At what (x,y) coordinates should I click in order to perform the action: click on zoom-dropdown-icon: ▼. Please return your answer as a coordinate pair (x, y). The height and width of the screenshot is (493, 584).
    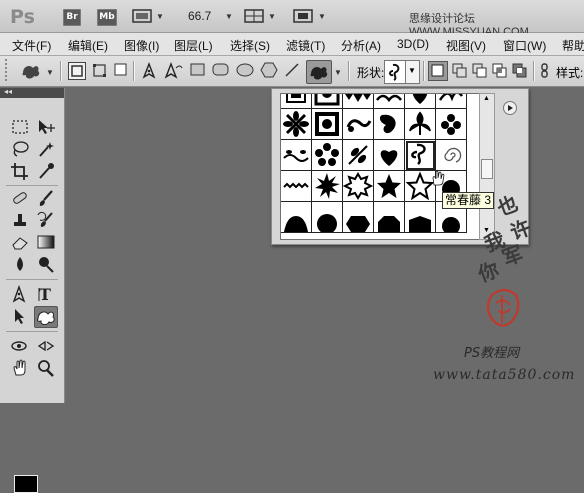
    Looking at the image, I should click on (229, 16).